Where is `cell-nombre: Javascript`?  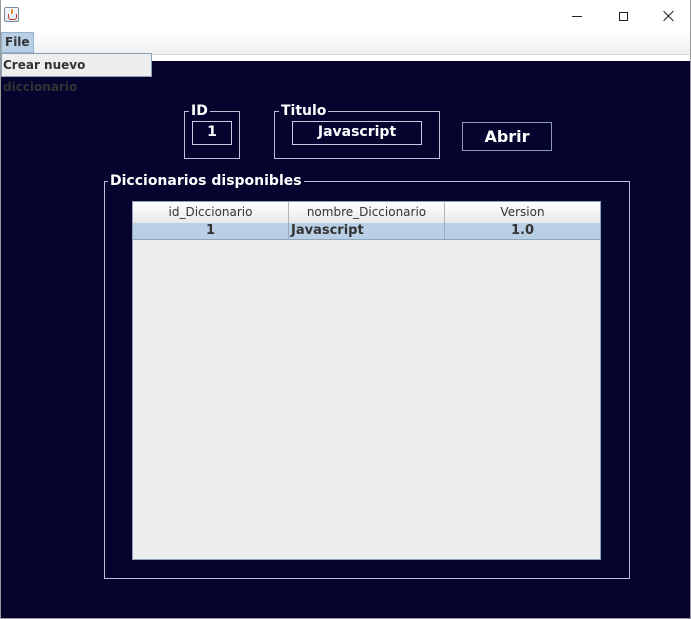
cell-nombre: Javascript is located at coordinates (367, 231).